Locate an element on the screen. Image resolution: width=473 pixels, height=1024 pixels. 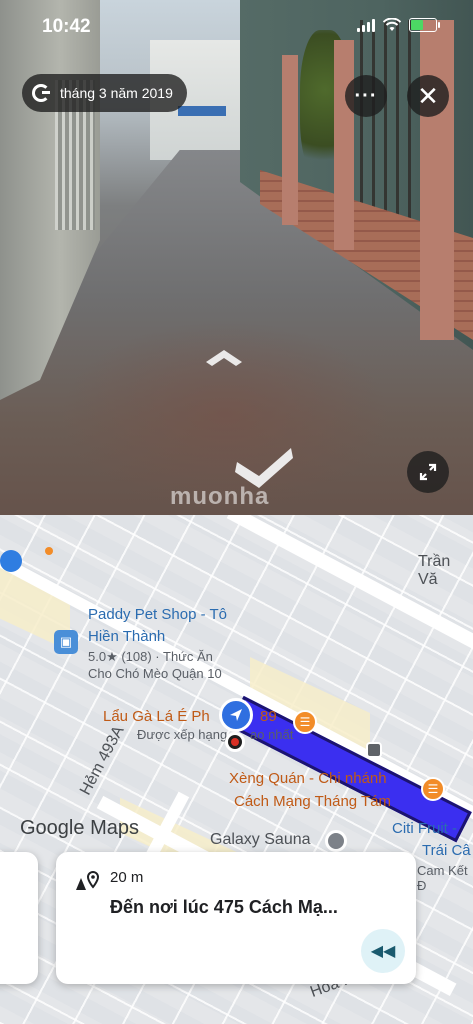
google-maps-logo: Google Maps is located at coordinates (79, 828).